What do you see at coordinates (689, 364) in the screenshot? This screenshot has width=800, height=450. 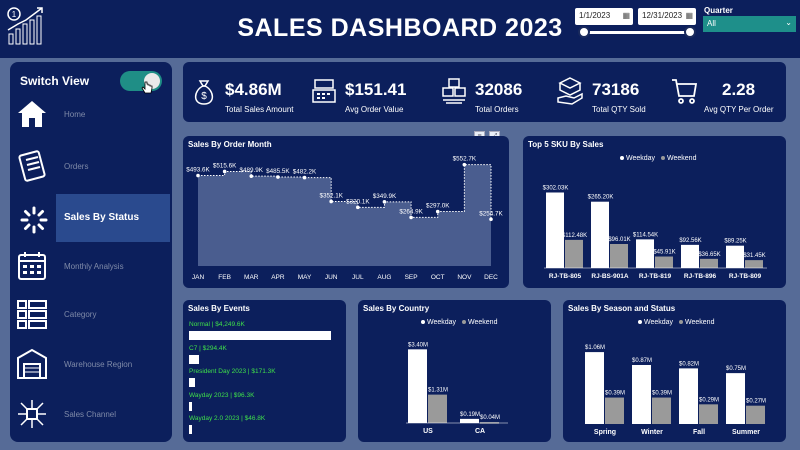 I see `data-label: $0.82M` at bounding box center [689, 364].